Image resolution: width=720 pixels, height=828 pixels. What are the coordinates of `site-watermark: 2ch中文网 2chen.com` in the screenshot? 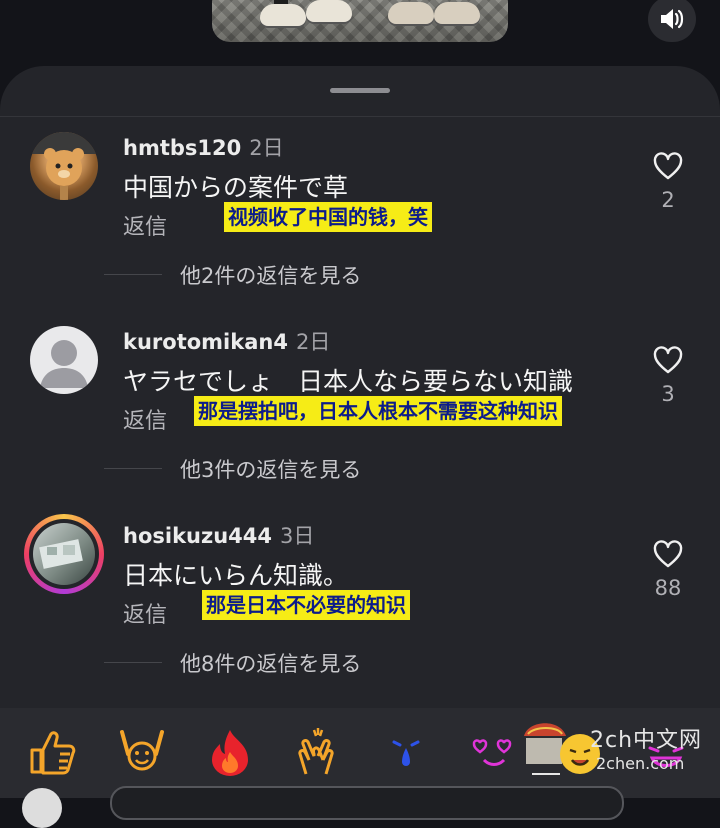 It's located at (615, 748).